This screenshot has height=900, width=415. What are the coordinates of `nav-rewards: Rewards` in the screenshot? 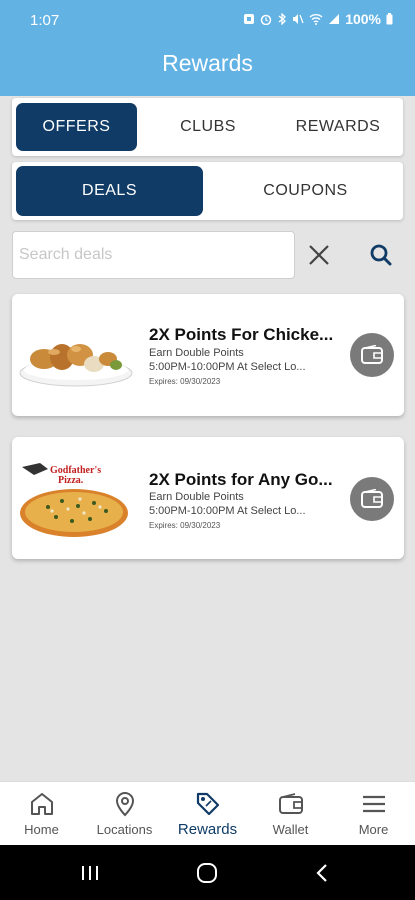 It's located at (207, 814).